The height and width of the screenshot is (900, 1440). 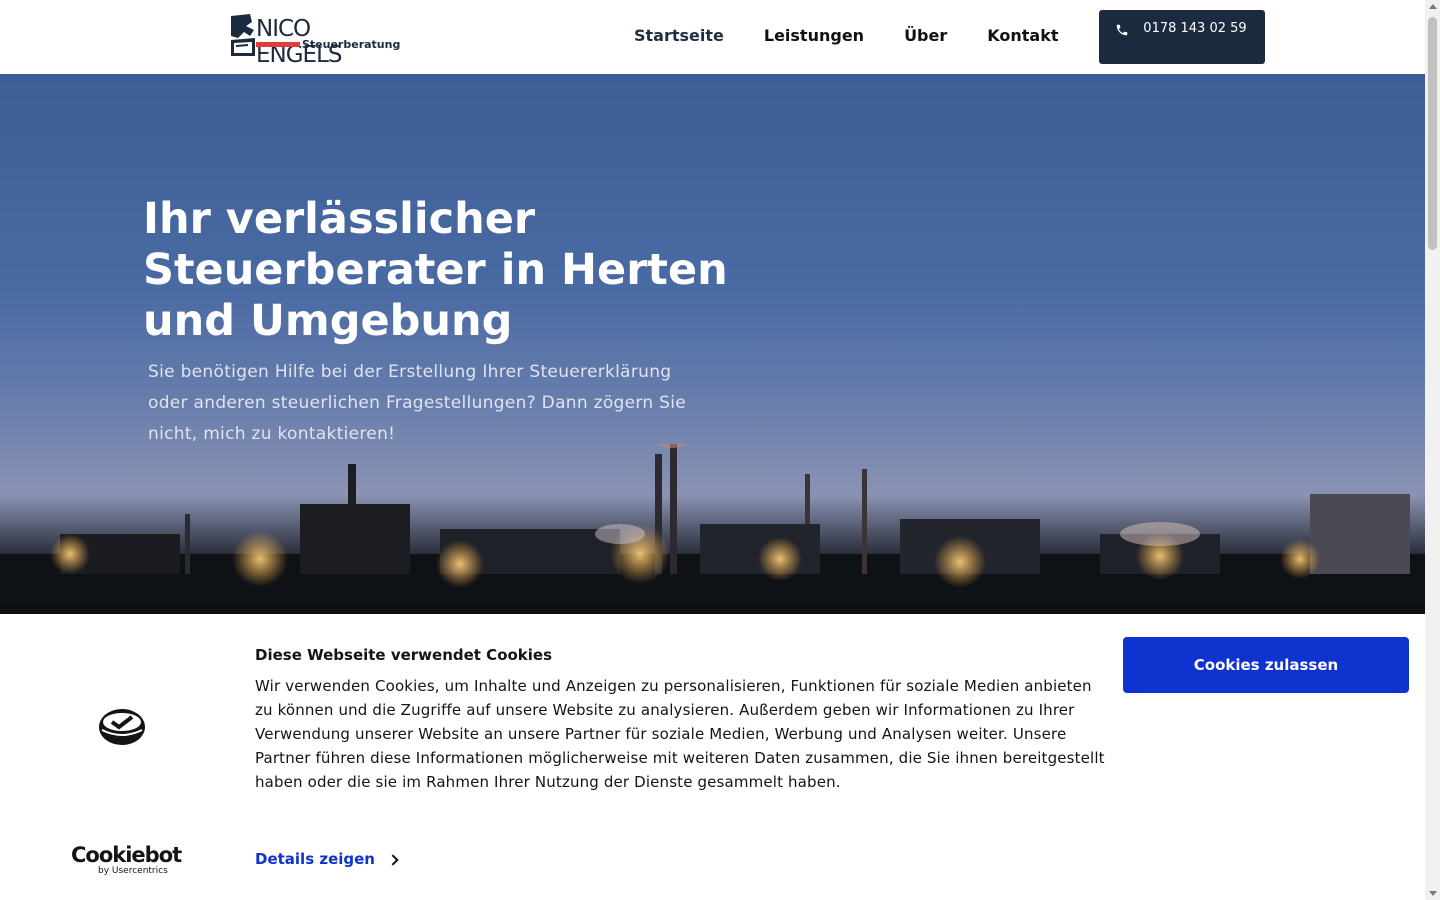 What do you see at coordinates (814, 36) in the screenshot?
I see `nav-item-leistungen: Leistungen` at bounding box center [814, 36].